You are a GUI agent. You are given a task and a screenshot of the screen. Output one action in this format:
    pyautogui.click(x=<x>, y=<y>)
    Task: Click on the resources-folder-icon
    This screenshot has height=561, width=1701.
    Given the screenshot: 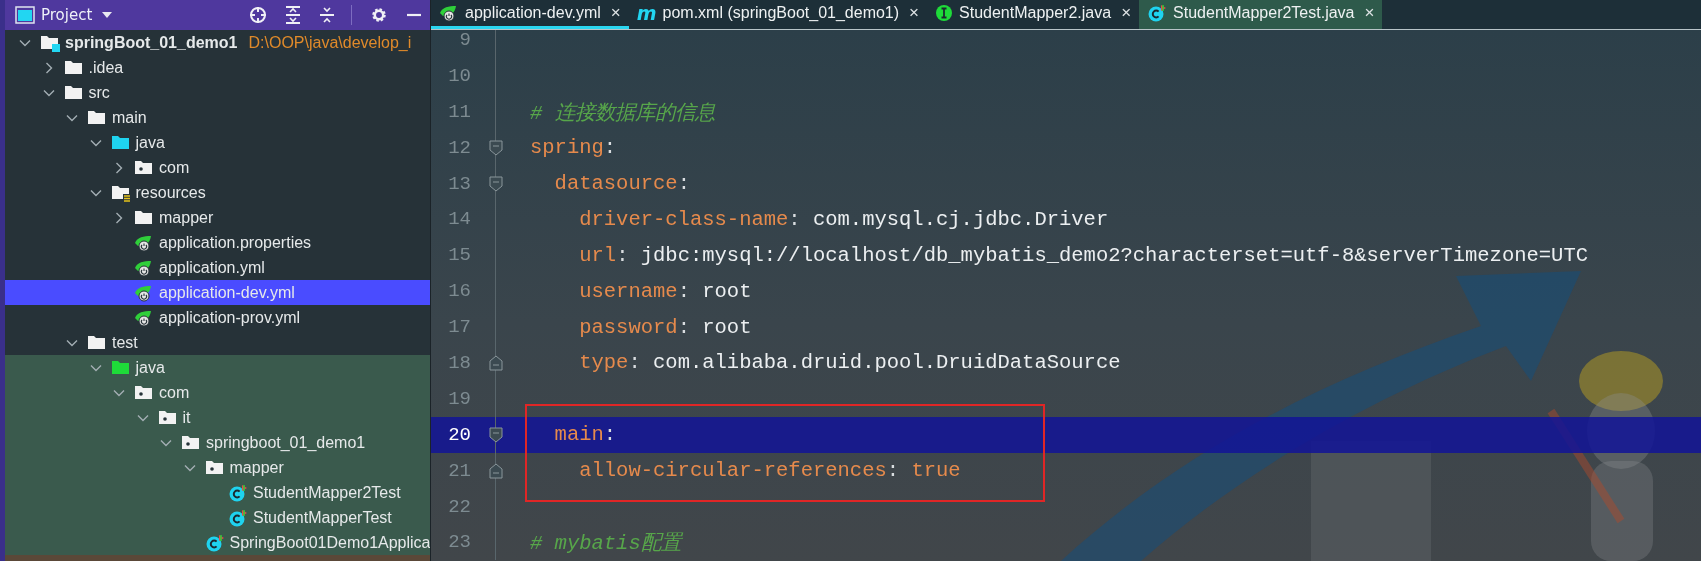 What is the action you would take?
    pyautogui.click(x=120, y=192)
    